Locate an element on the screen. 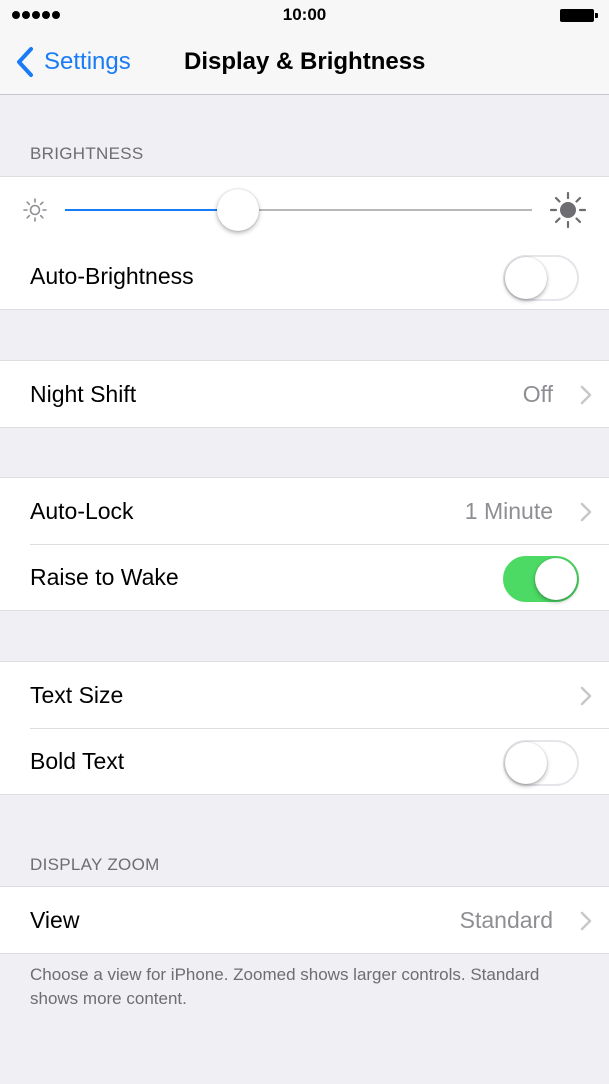  auto-lock-label: Auto-Lock is located at coordinates (82, 511).